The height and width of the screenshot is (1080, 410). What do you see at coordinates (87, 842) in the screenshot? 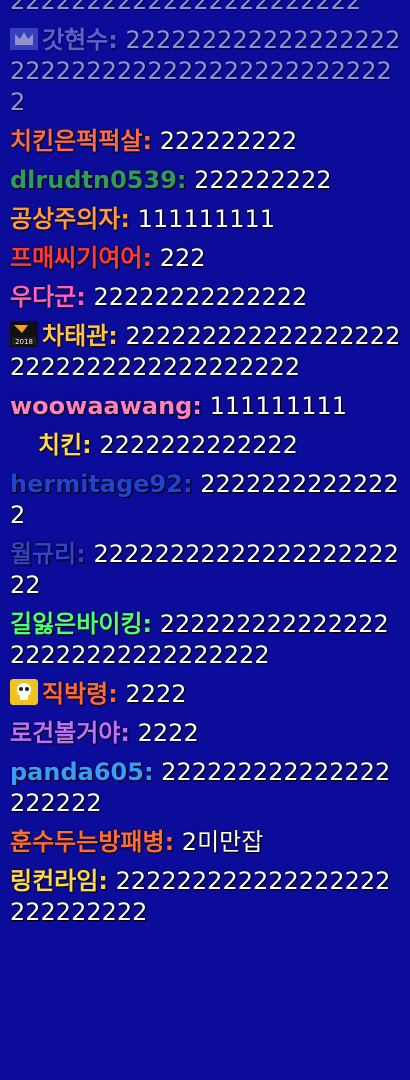
I see `chat-username: 훈수두는방패병` at bounding box center [87, 842].